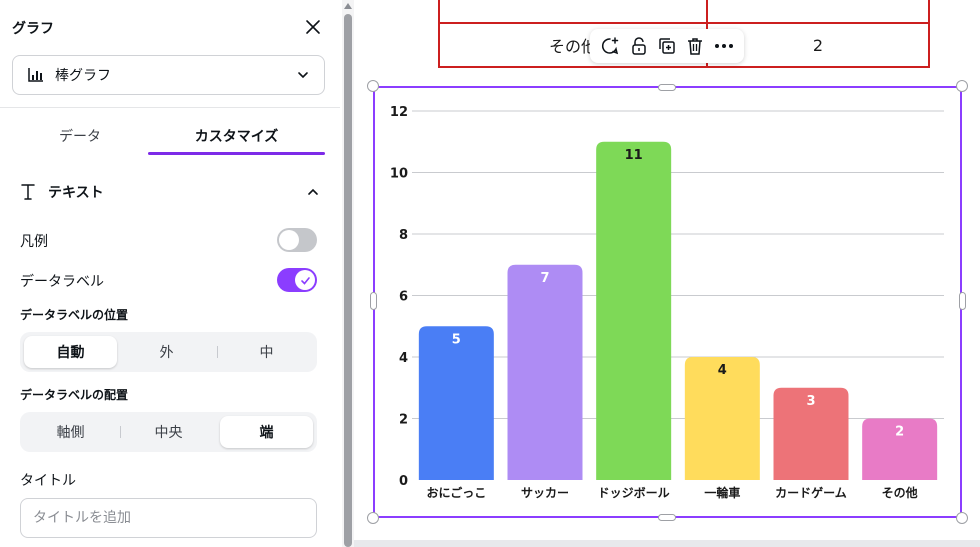 The image size is (980, 547). Describe the element at coordinates (266, 352) in the screenshot. I see `position-option-inside: 中` at that location.